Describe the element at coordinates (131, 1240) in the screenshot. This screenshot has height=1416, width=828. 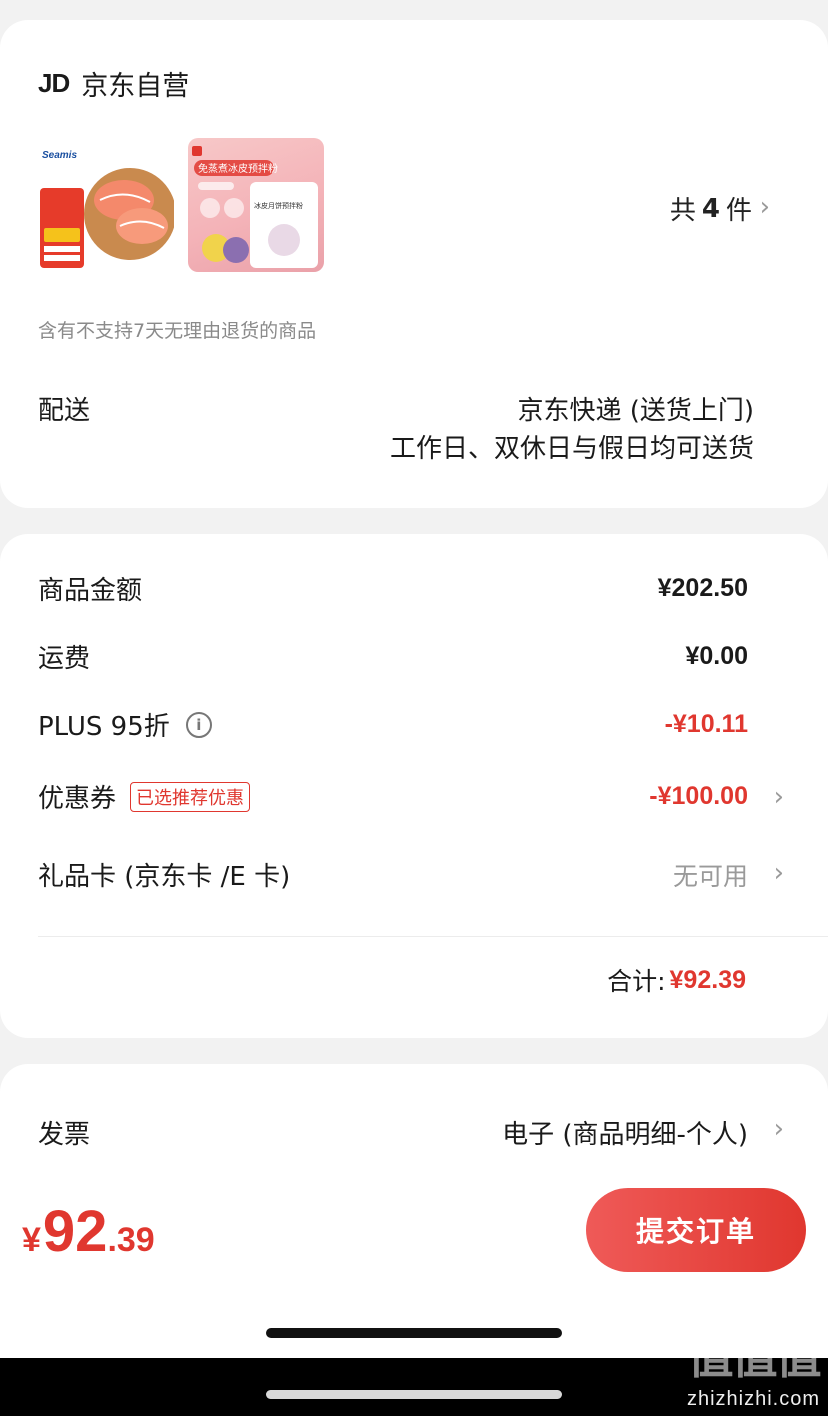
I see `price-decimal: .39` at that location.